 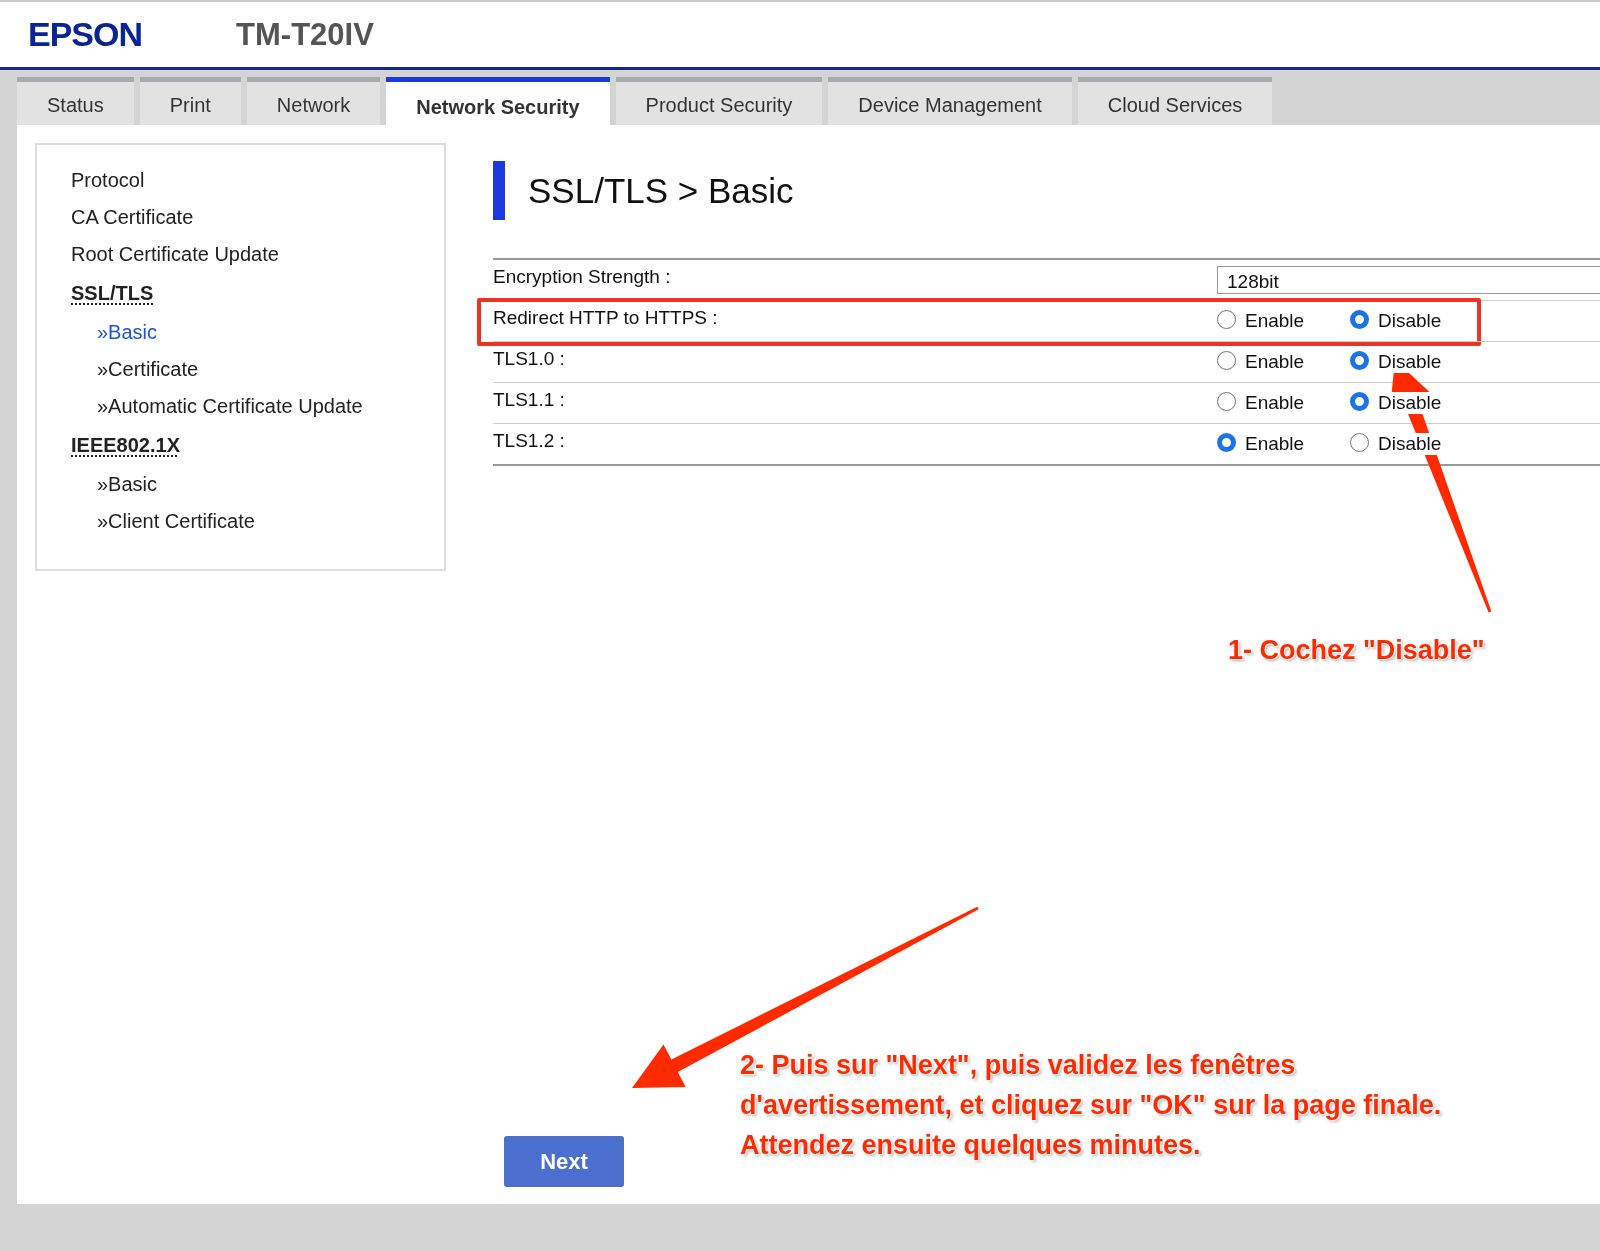 What do you see at coordinates (529, 441) in the screenshot?
I see `field-label: TLS1.2 :` at bounding box center [529, 441].